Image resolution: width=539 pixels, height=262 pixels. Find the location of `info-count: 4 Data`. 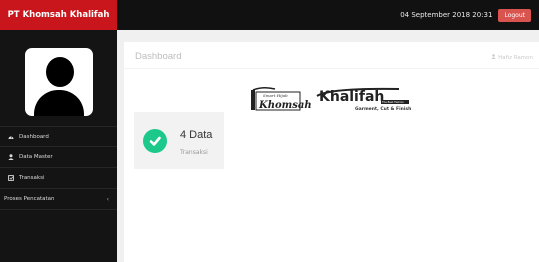

info-count: 4 Data is located at coordinates (196, 135).